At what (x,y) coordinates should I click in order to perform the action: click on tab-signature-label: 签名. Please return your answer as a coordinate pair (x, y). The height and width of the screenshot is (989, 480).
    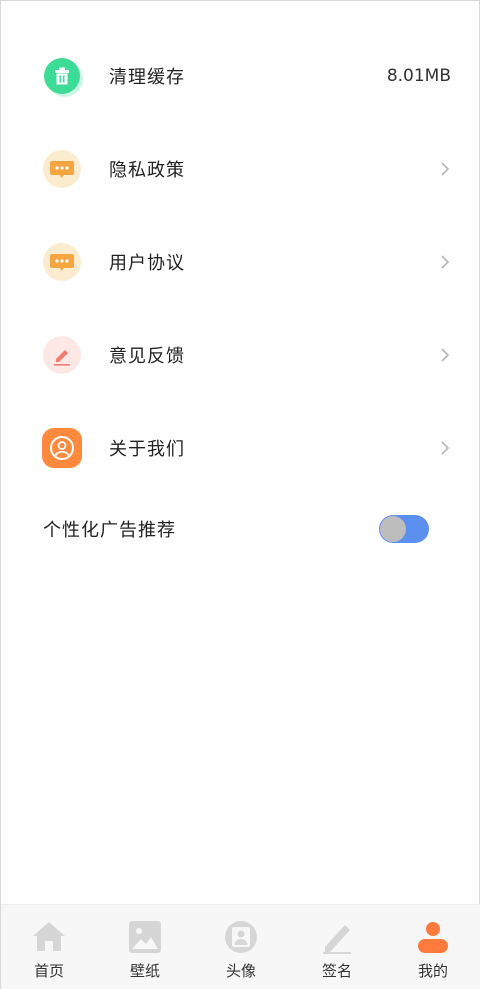
    Looking at the image, I should click on (336, 971).